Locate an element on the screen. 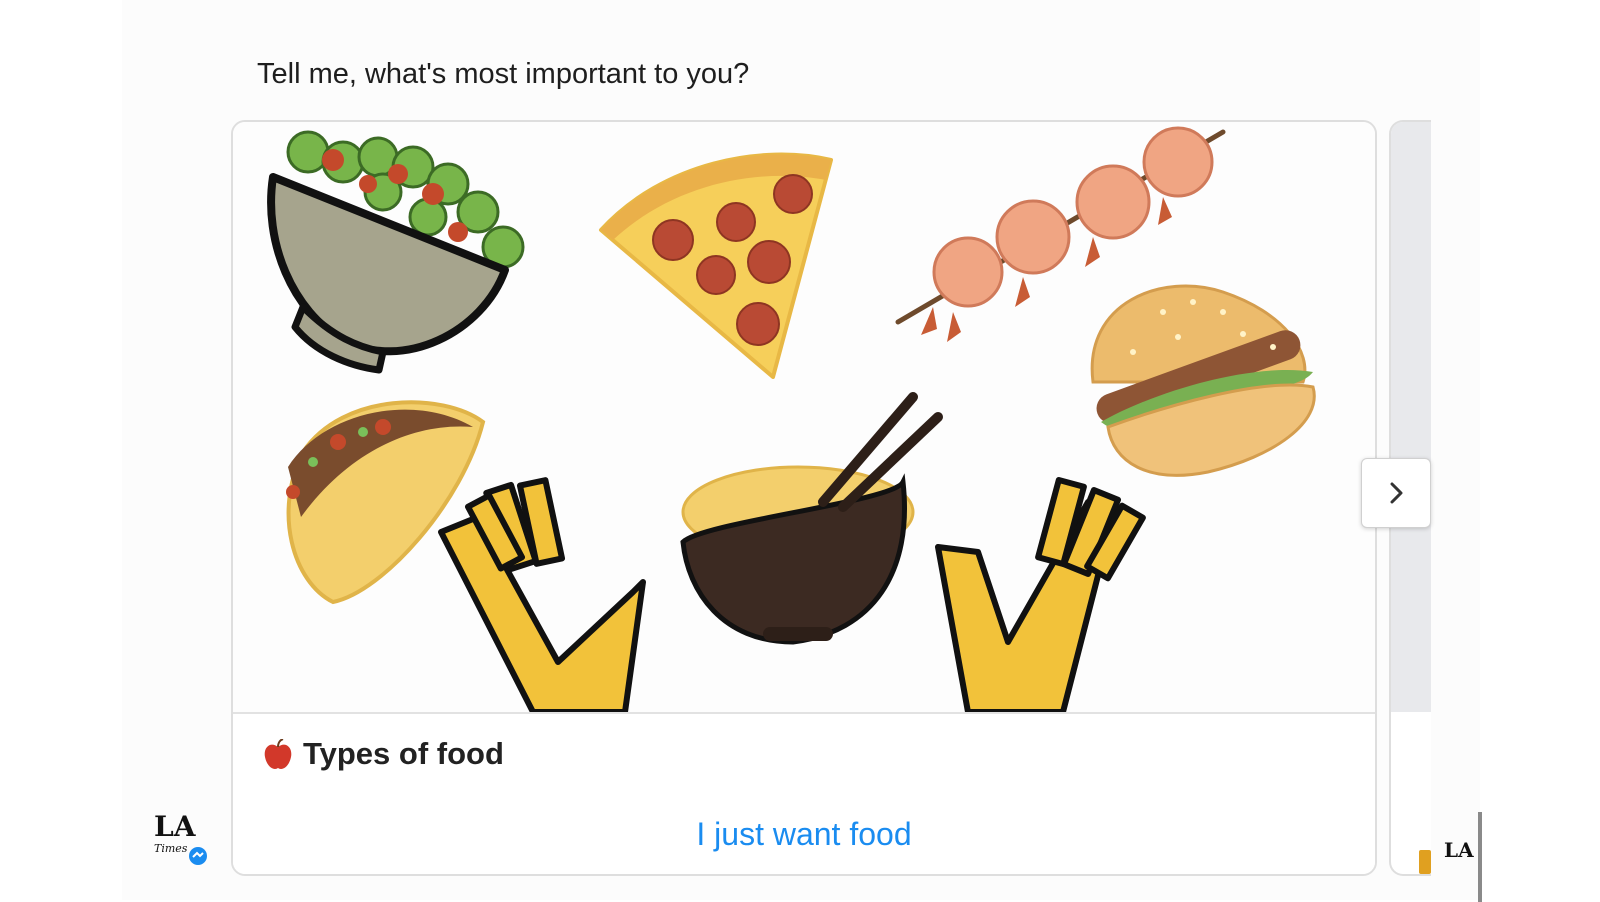 This screenshot has width=1600, height=902. next-card-icon is located at coordinates (1425, 862).